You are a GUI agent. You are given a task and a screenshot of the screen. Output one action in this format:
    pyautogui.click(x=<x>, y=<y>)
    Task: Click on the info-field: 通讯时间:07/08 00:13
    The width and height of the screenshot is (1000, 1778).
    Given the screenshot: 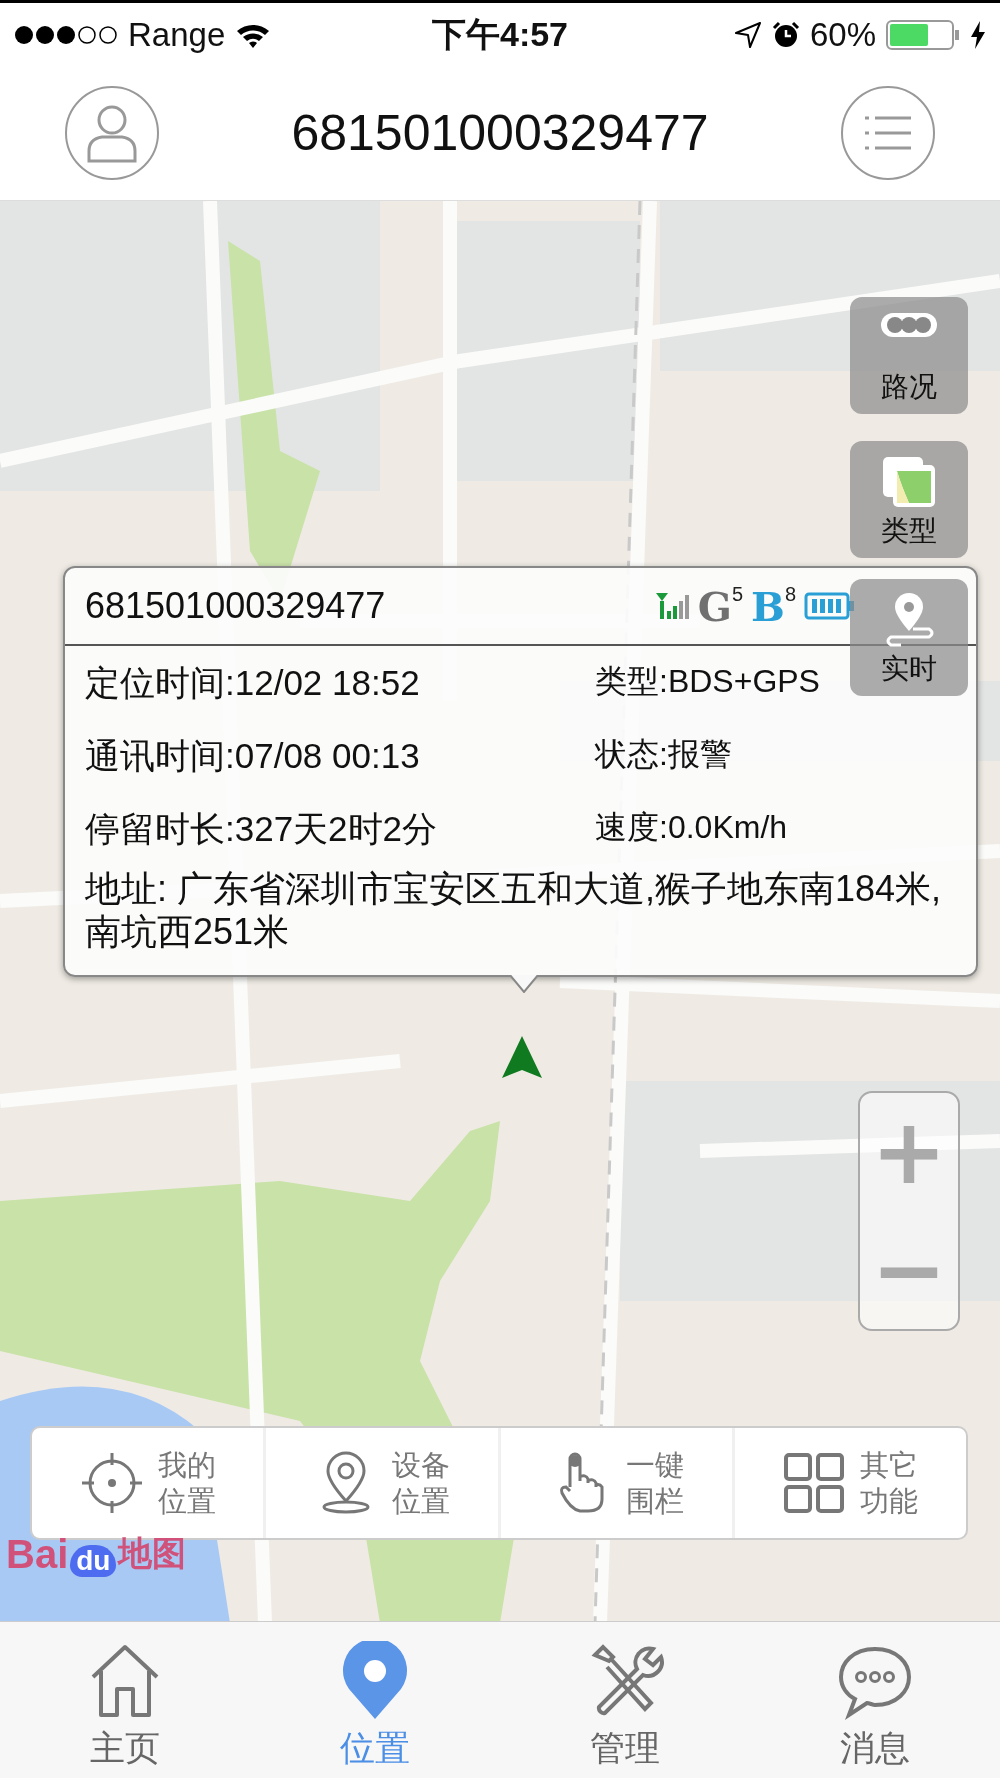 What is the action you would take?
    pyautogui.click(x=252, y=756)
    